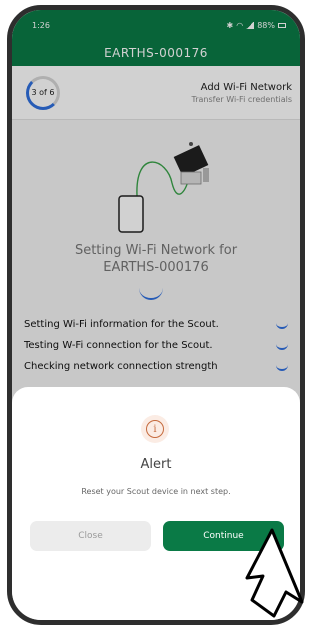 Image resolution: width=321 pixels, height=629 pixels. Describe the element at coordinates (156, 464) in the screenshot. I see `alert-title: Alert` at that location.